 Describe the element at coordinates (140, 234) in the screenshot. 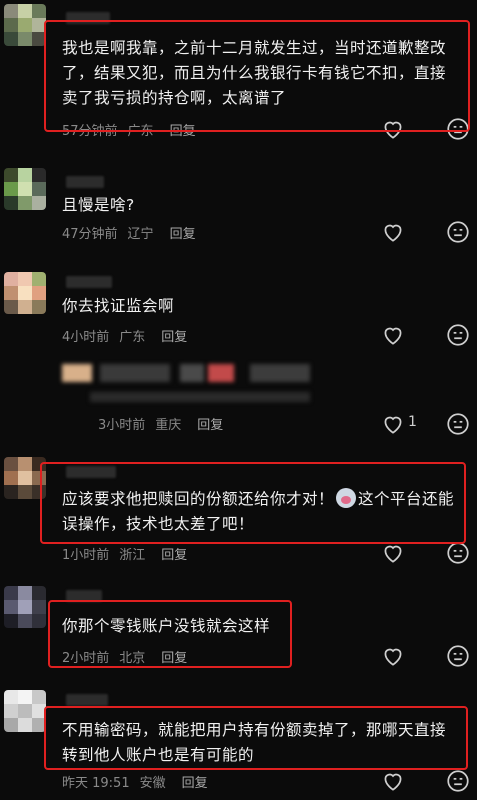

I see `comment-location: 辽宁` at that location.